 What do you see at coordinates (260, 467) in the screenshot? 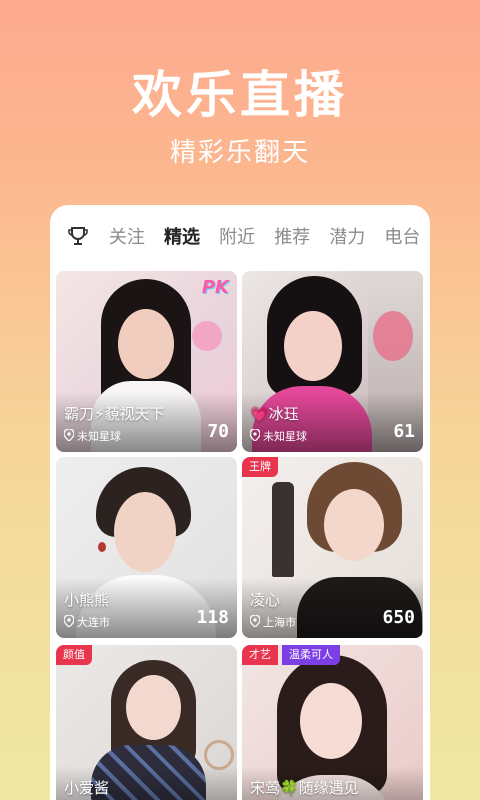
I see `tag-badge: 王牌` at bounding box center [260, 467].